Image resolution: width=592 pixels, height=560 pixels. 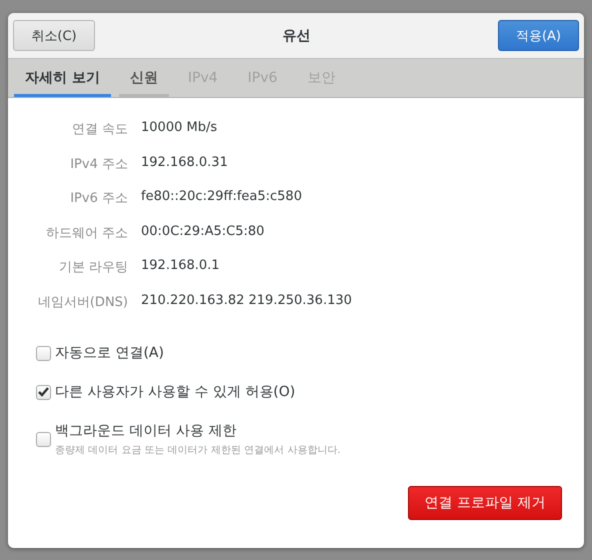 What do you see at coordinates (82, 302) in the screenshot?
I see `detail-label: 네임서버(DNS)` at bounding box center [82, 302].